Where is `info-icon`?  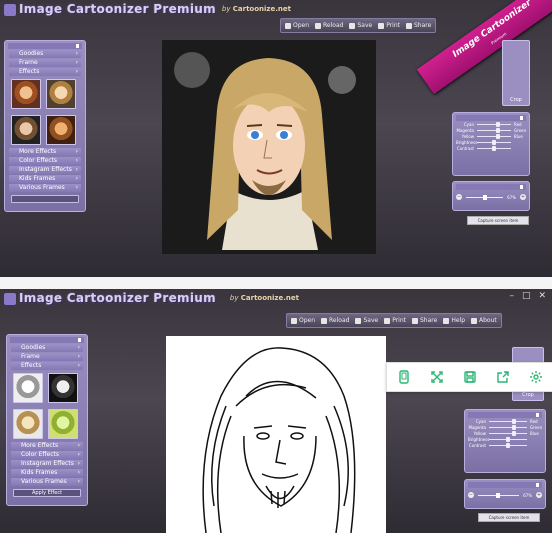
info-icon is located at coordinates (474, 320).